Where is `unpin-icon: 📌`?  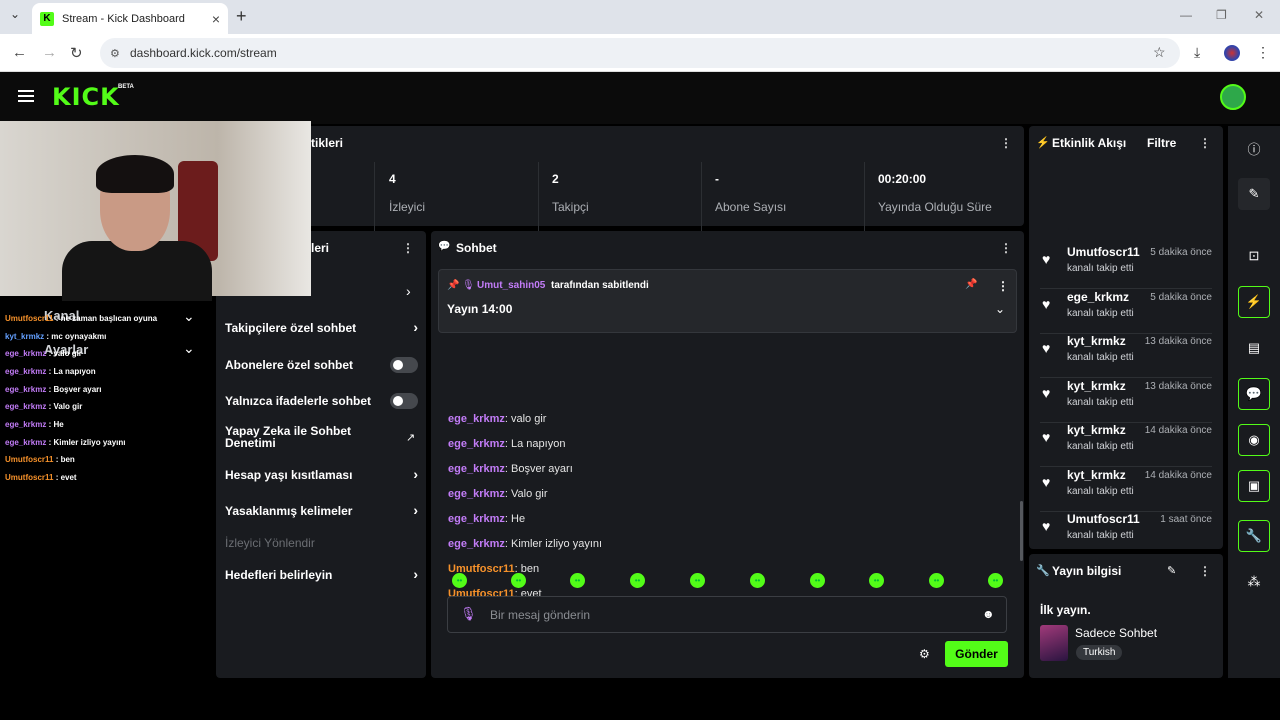 unpin-icon: 📌 is located at coordinates (971, 284).